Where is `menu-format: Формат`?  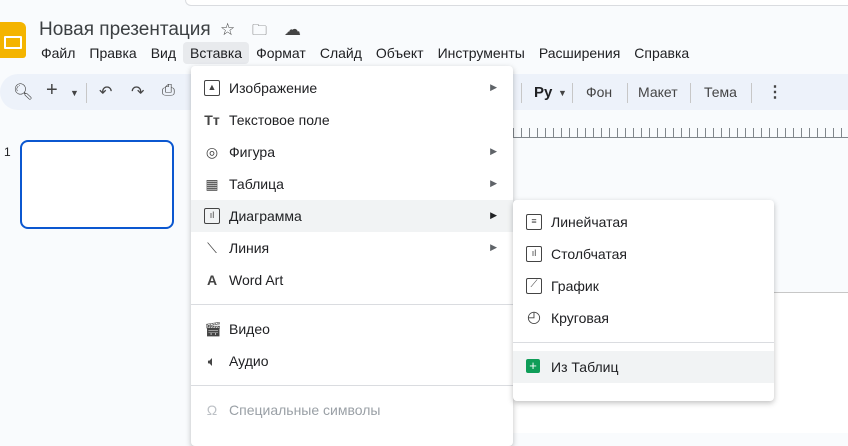 menu-format: Формат is located at coordinates (281, 53).